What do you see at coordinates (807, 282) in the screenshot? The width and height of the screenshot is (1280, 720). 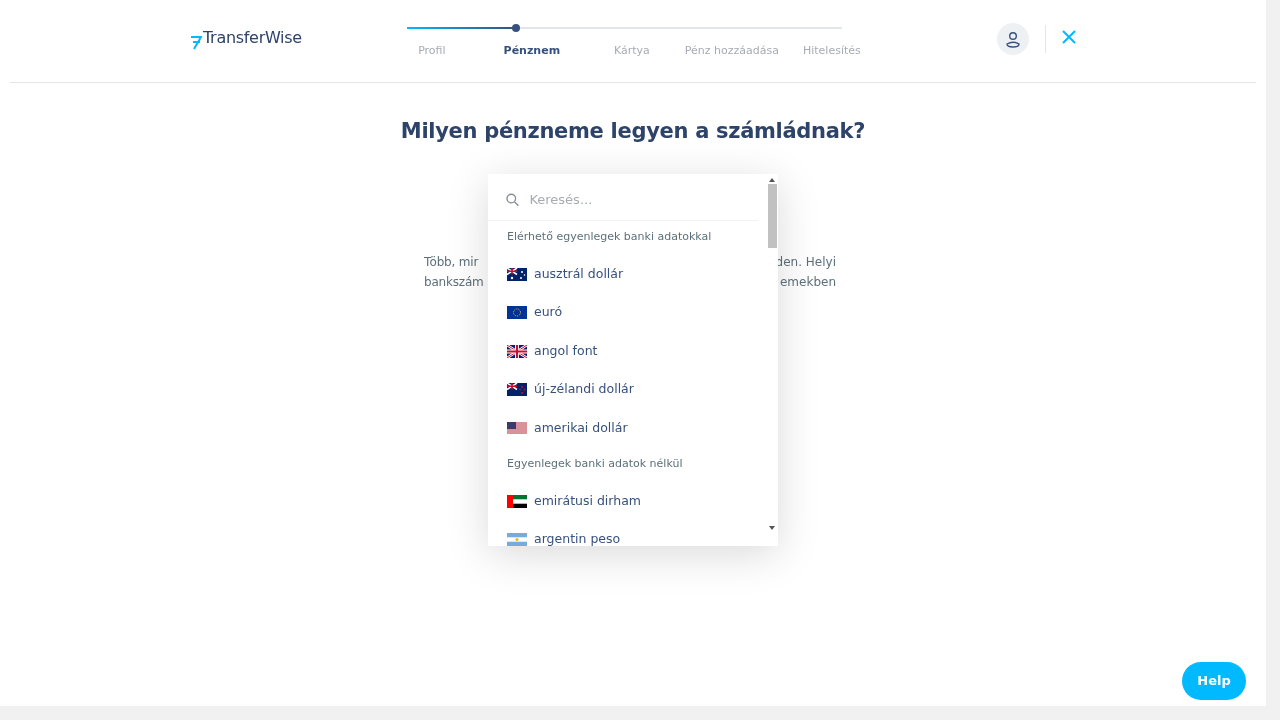 I see `intro-text-fragment: emekben` at bounding box center [807, 282].